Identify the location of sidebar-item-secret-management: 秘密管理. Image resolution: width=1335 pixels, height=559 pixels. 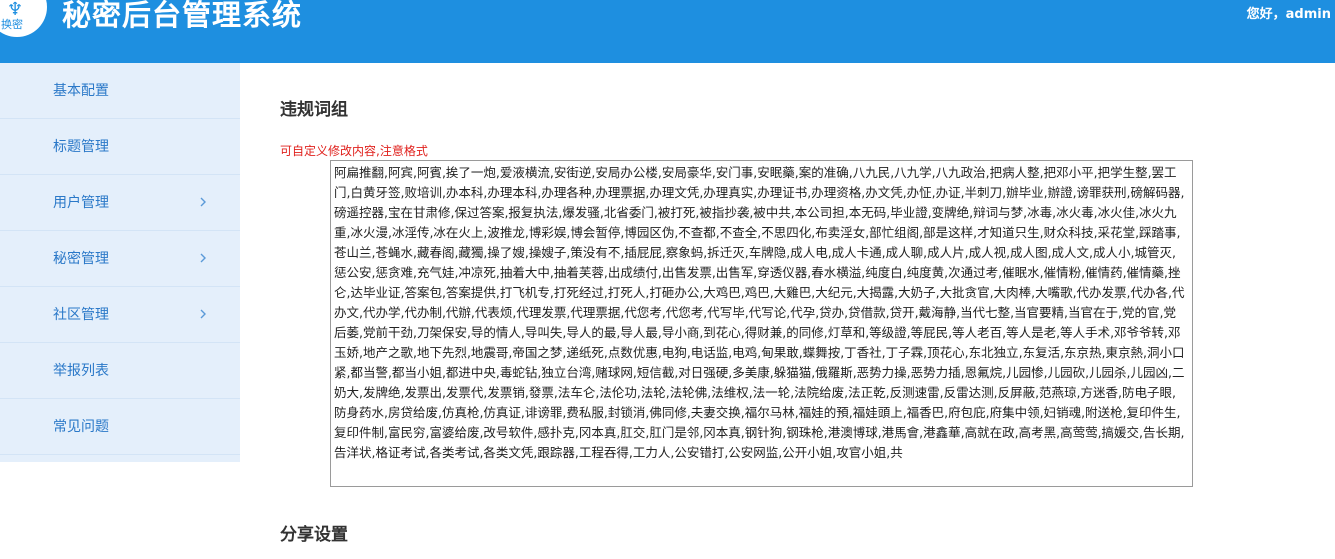
(120, 259).